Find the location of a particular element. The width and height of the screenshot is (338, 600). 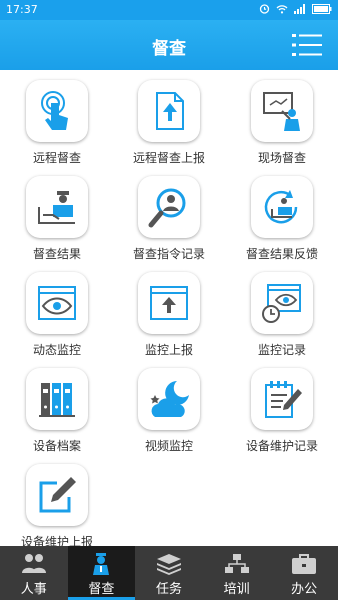

tile-remote-inspection-report is located at coordinates (169, 111).